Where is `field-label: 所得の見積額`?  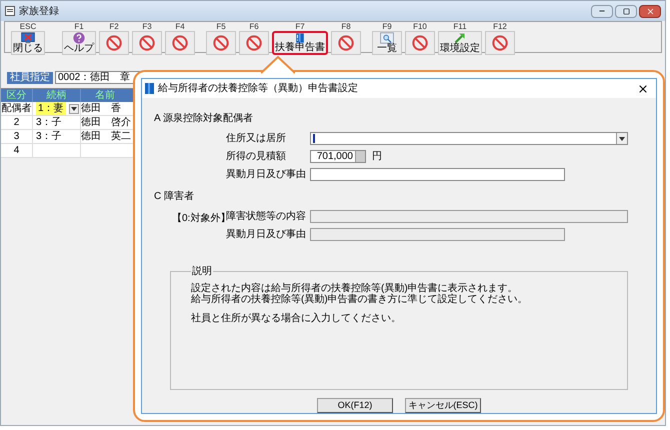 field-label: 所得の見積額 is located at coordinates (256, 157).